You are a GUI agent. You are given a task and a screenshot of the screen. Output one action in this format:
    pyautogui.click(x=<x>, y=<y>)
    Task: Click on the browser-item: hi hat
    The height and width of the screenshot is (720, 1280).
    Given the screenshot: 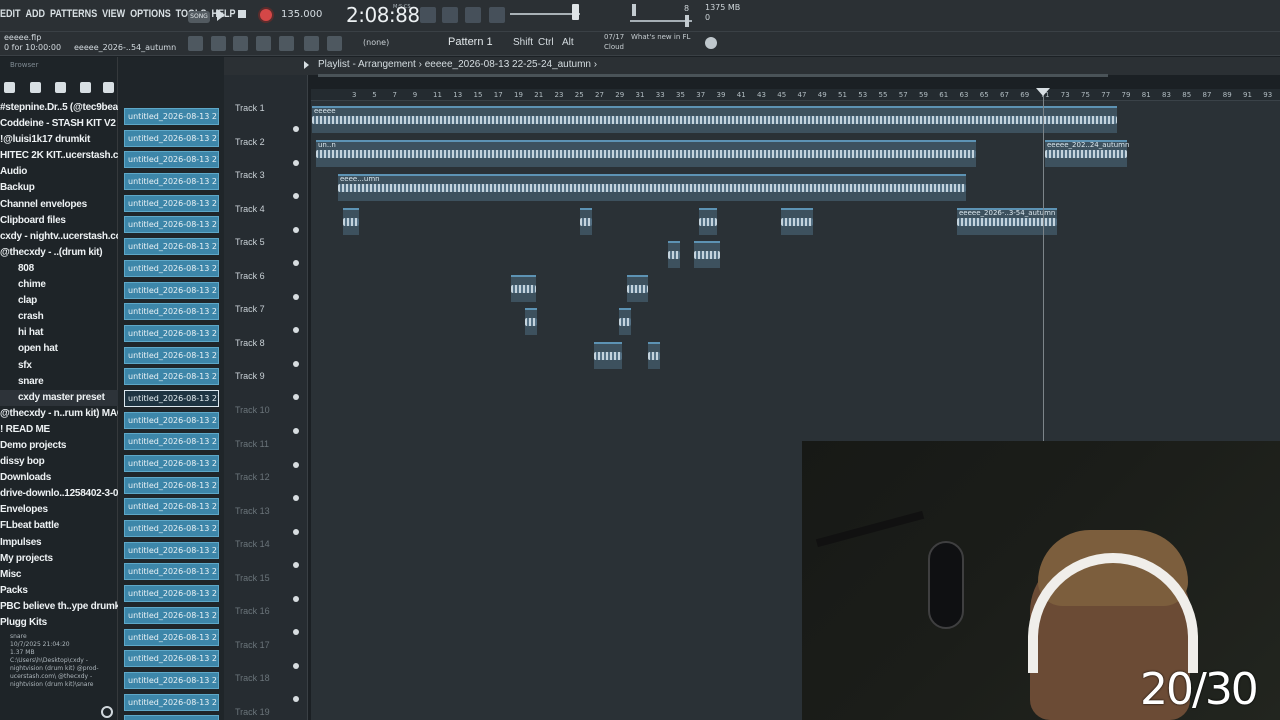 What is the action you would take?
    pyautogui.click(x=59, y=333)
    